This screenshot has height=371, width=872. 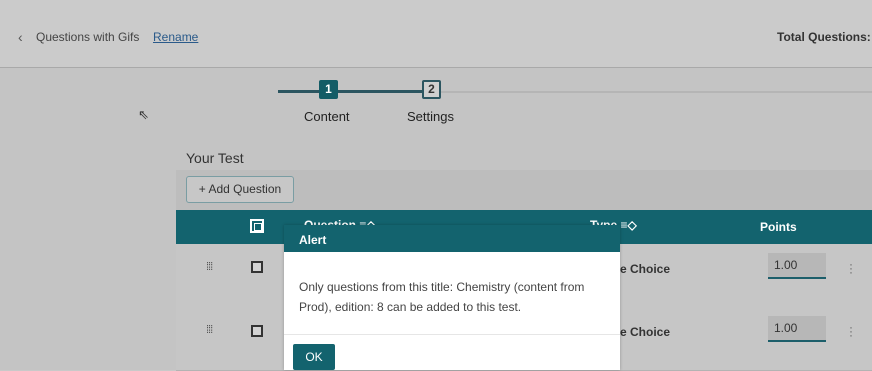 I want to click on mouse-pointer-icon: ⇖, so click(x=143, y=114).